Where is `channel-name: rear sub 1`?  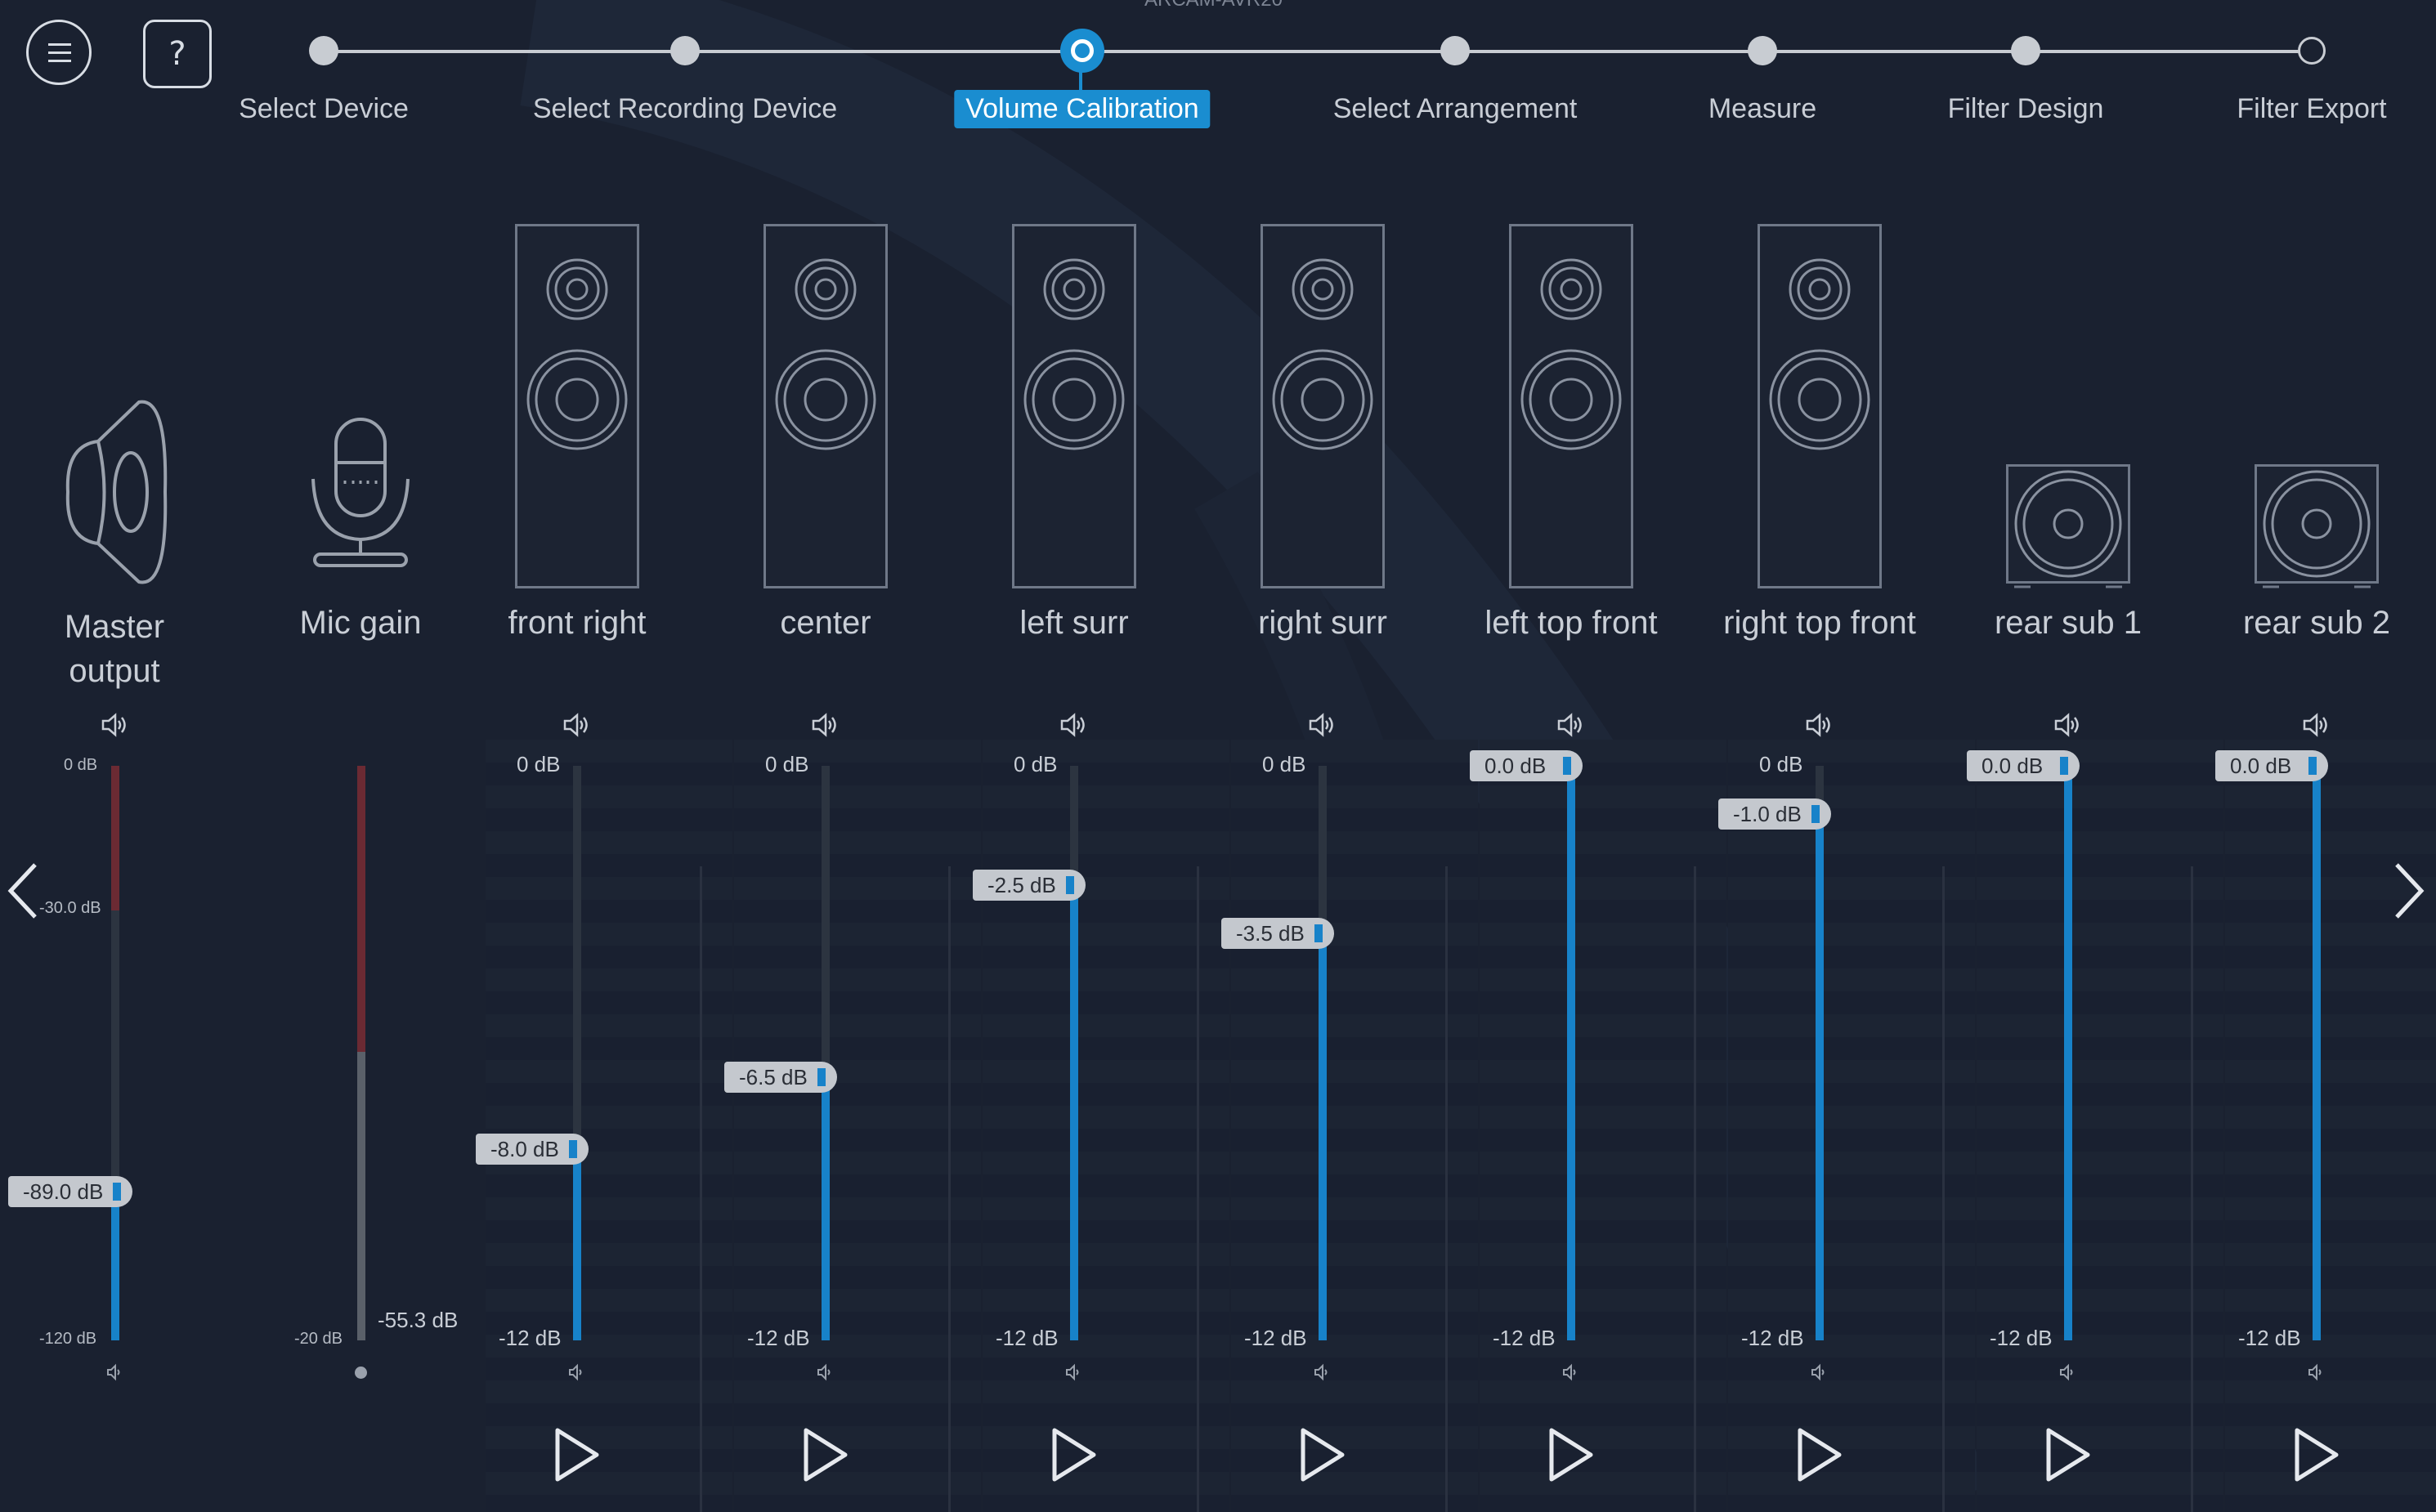
channel-name: rear sub 1 is located at coordinates (2068, 623).